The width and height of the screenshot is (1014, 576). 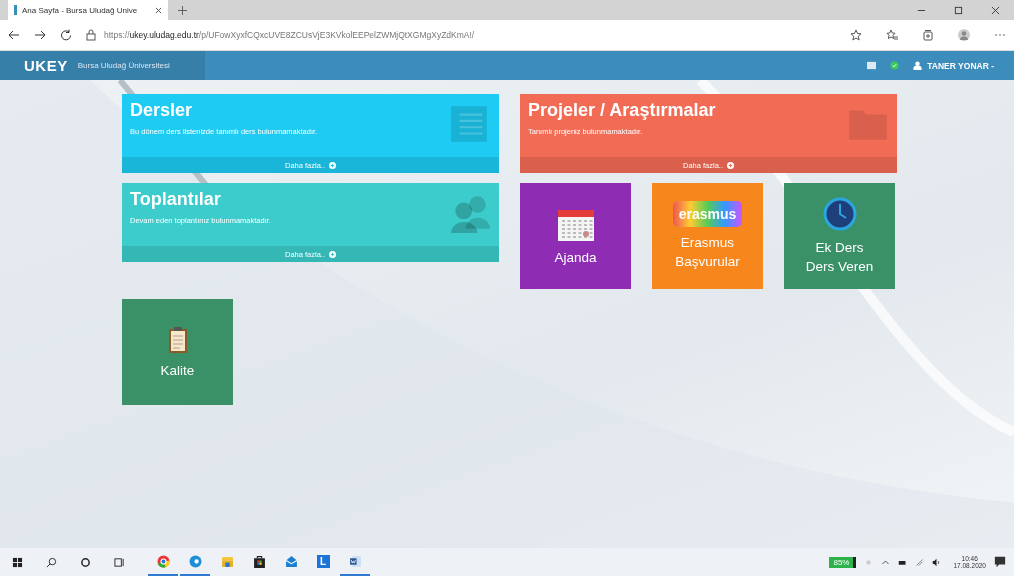 I want to click on star-icon, so click(x=856, y=35).